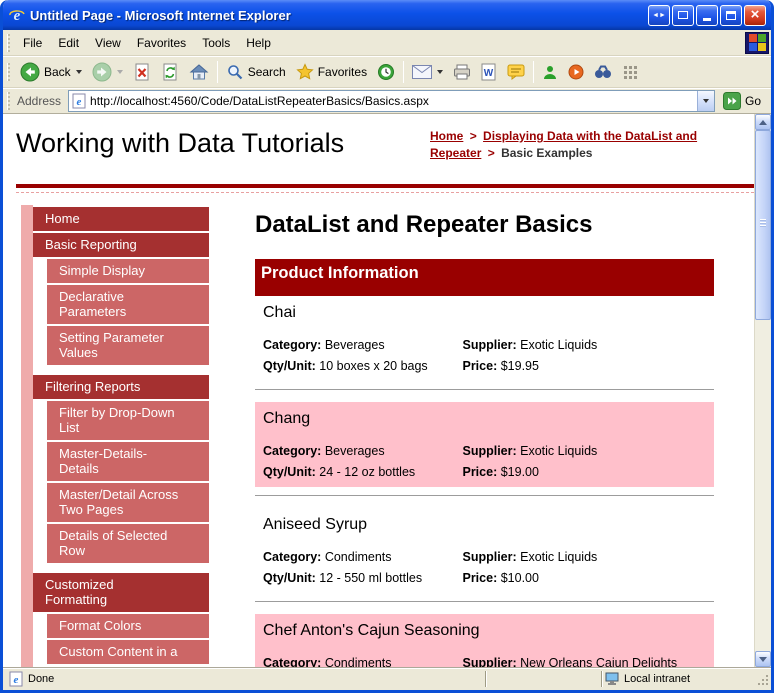  I want to click on quick-launch-button, so click(630, 72).